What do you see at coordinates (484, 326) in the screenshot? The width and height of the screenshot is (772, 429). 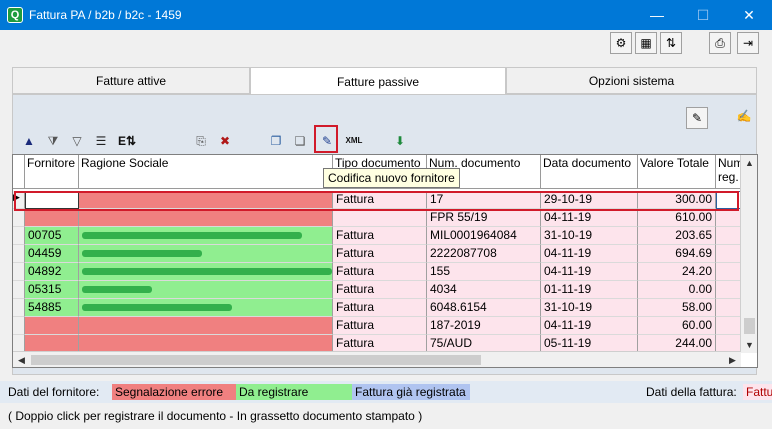 I see `cell-num-documento: 187-2019` at bounding box center [484, 326].